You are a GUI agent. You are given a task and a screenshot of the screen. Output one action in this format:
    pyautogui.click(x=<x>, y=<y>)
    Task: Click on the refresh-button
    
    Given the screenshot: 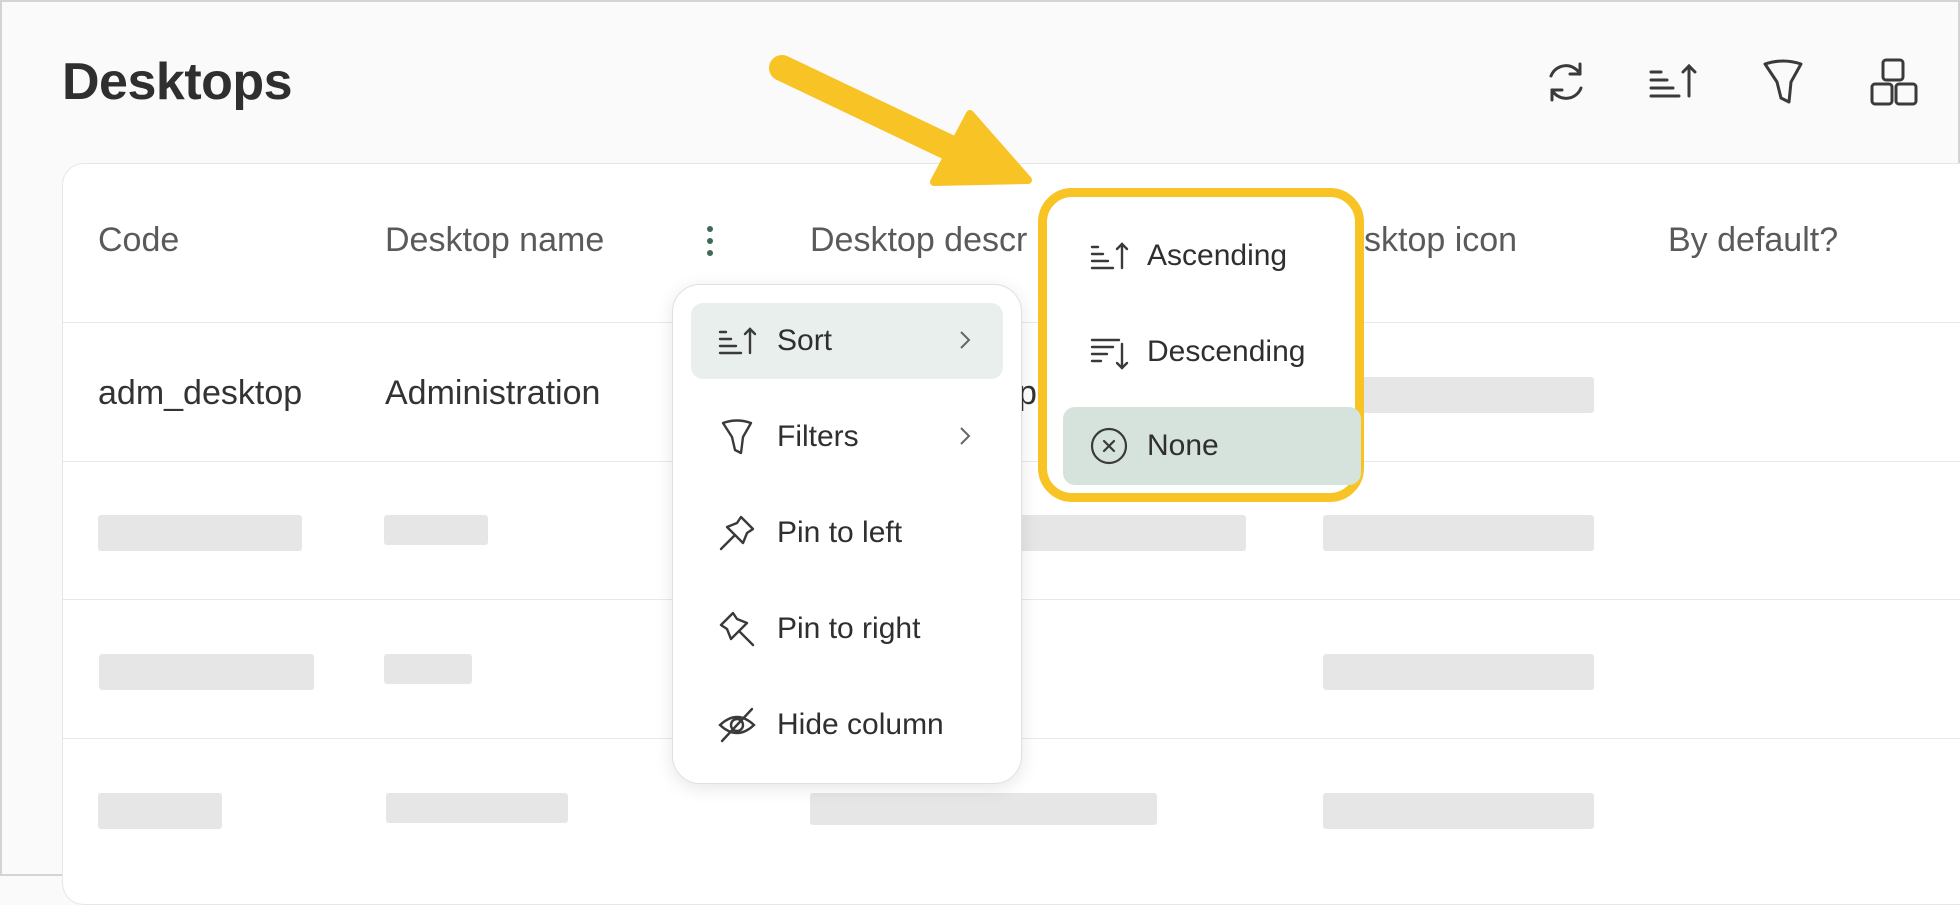 What is the action you would take?
    pyautogui.click(x=1566, y=82)
    